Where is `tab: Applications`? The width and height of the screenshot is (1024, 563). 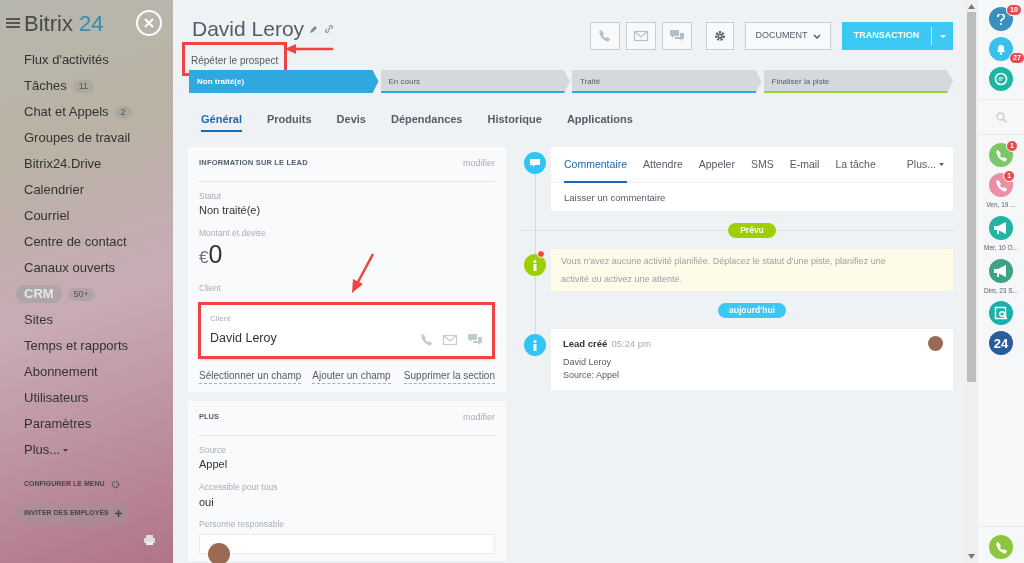 tab: Applications is located at coordinates (599, 121).